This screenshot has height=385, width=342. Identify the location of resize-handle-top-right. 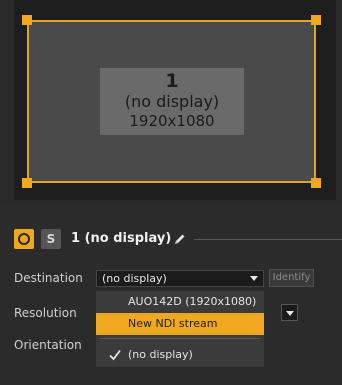
(316, 20).